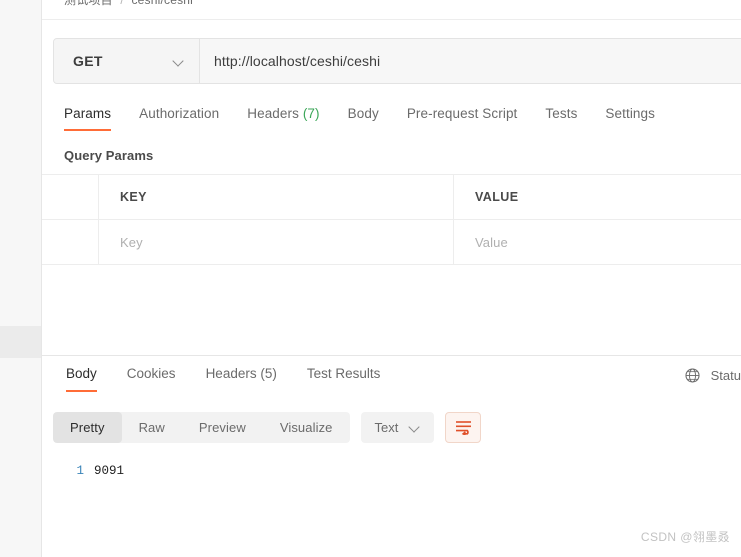 This screenshot has width=741, height=557. What do you see at coordinates (81, 373) in the screenshot?
I see `response-tab-body-label: Body` at bounding box center [81, 373].